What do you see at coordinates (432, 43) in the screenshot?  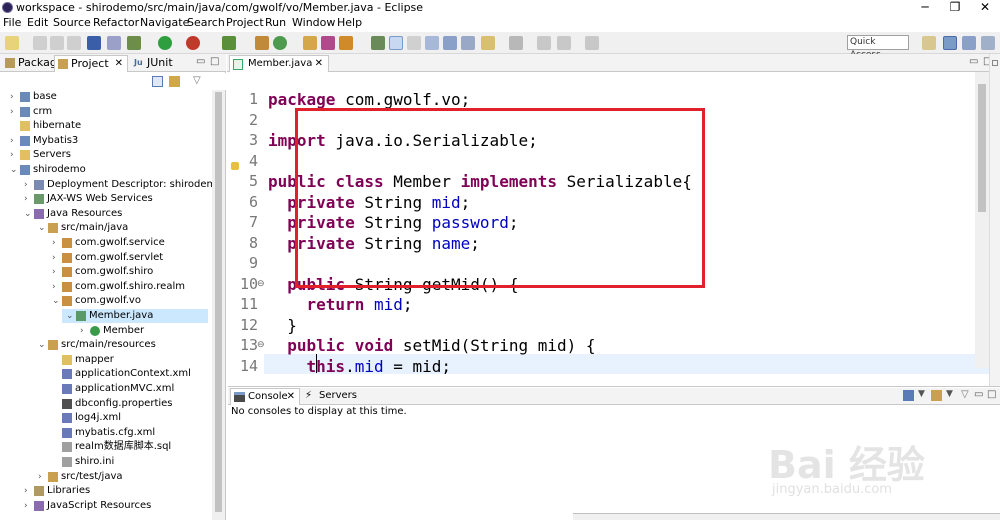 I see `word-wrap-icon` at bounding box center [432, 43].